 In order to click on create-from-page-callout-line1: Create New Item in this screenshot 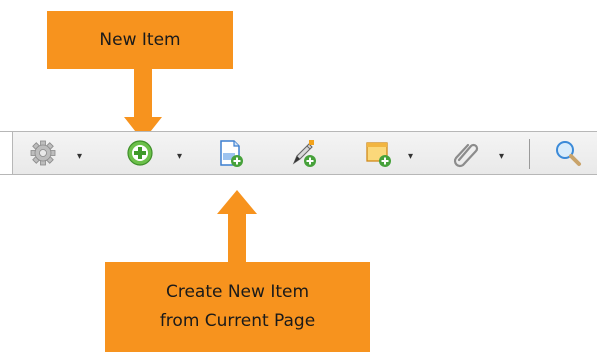, I will do `click(237, 292)`.